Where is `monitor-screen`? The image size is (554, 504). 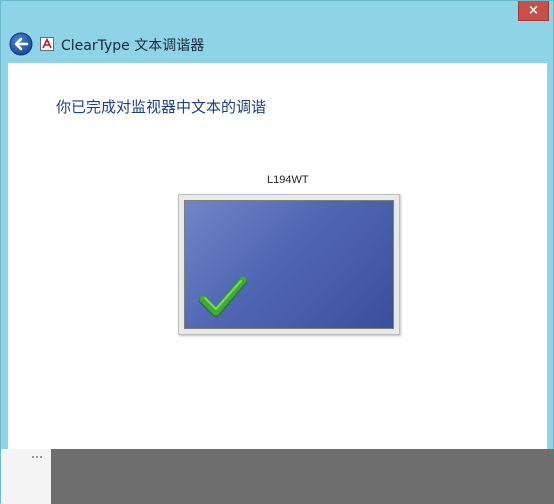
monitor-screen is located at coordinates (289, 264).